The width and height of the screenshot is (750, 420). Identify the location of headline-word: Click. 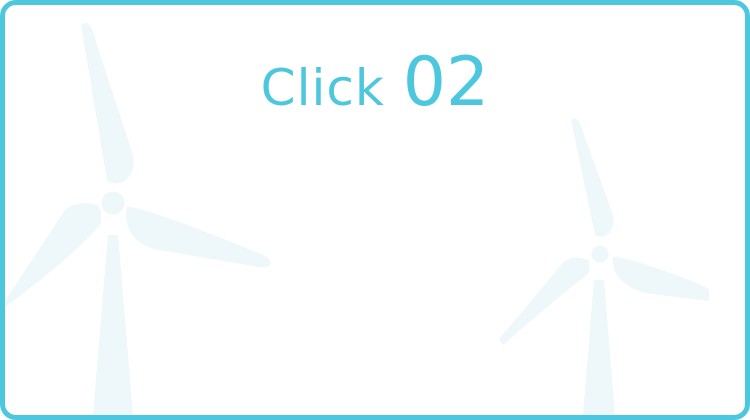
(322, 88).